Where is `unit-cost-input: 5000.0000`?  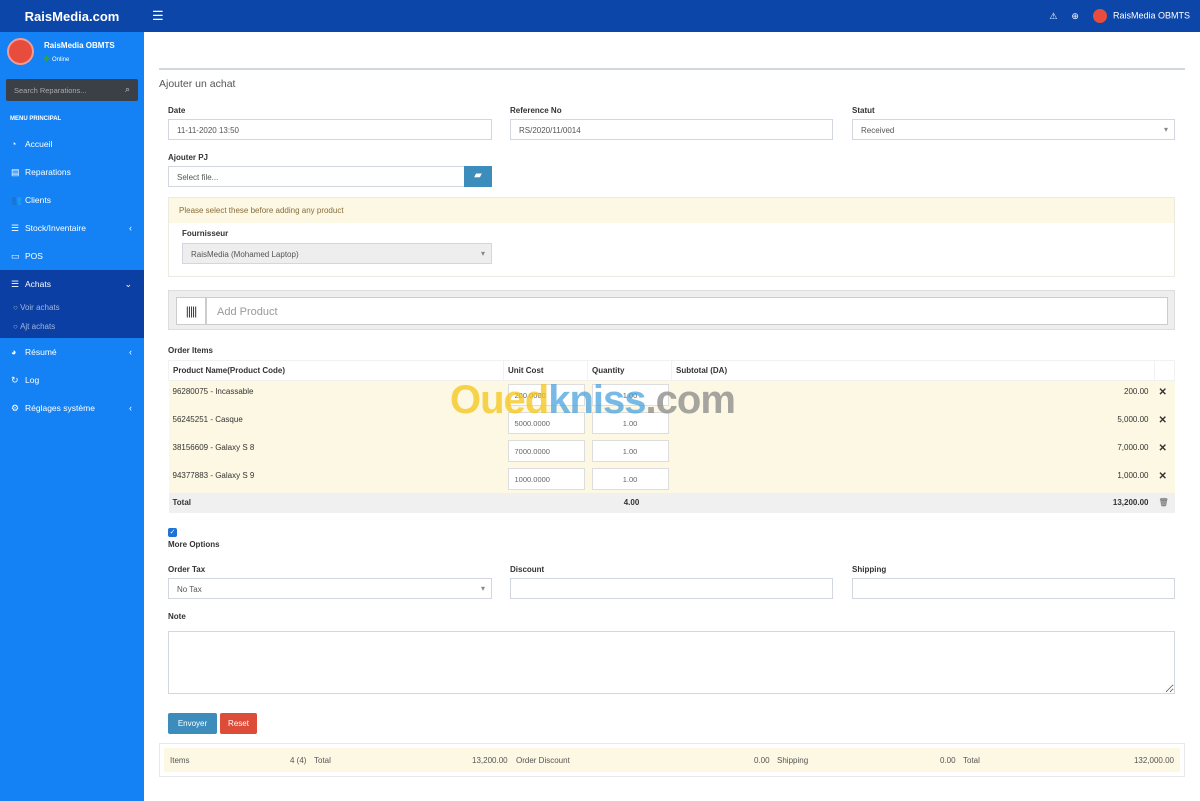
unit-cost-input: 5000.0000 is located at coordinates (546, 422).